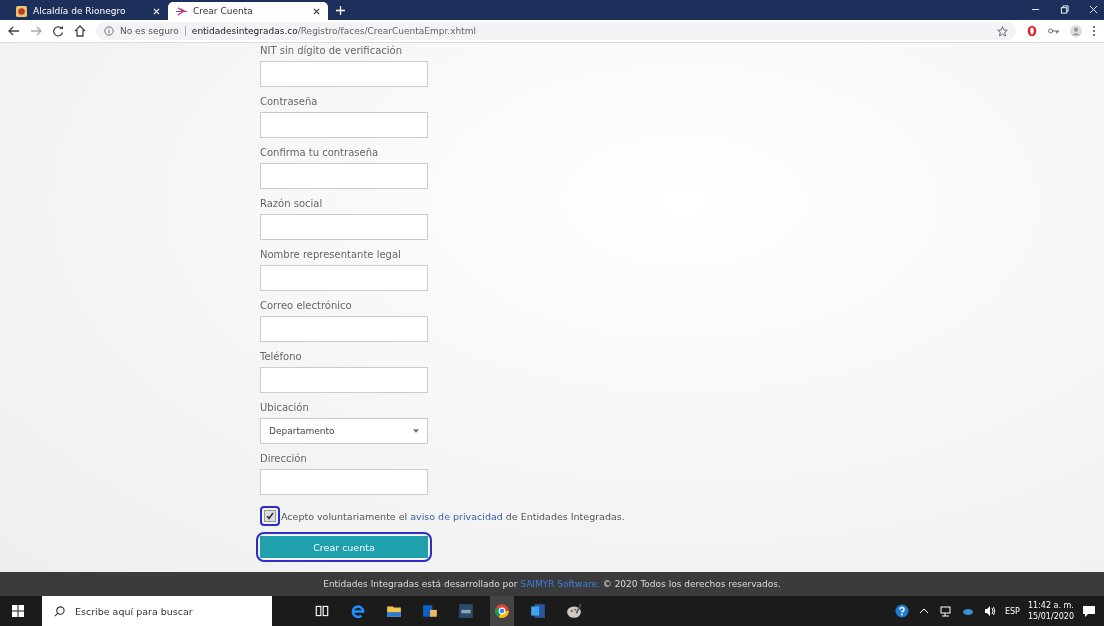  Describe the element at coordinates (334, 31) in the screenshot. I see `url-text: entidadesintegradas.co/Registro/faces/CrearCuentaEmpr.xhtml` at that location.